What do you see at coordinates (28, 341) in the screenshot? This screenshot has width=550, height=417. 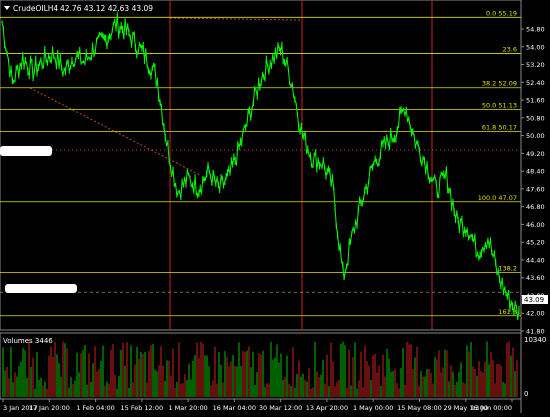 I see `volume-label: Volumes 3446` at bounding box center [28, 341].